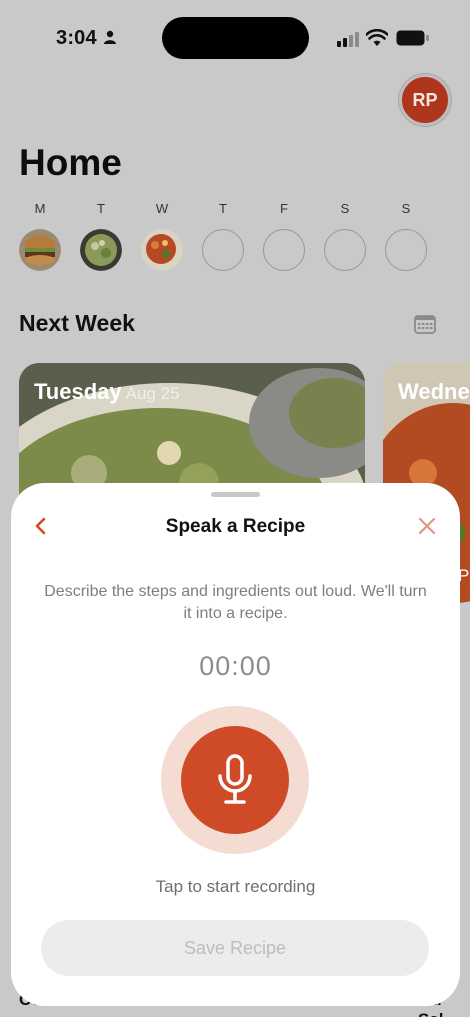  I want to click on day-thursday: T, so click(223, 235).